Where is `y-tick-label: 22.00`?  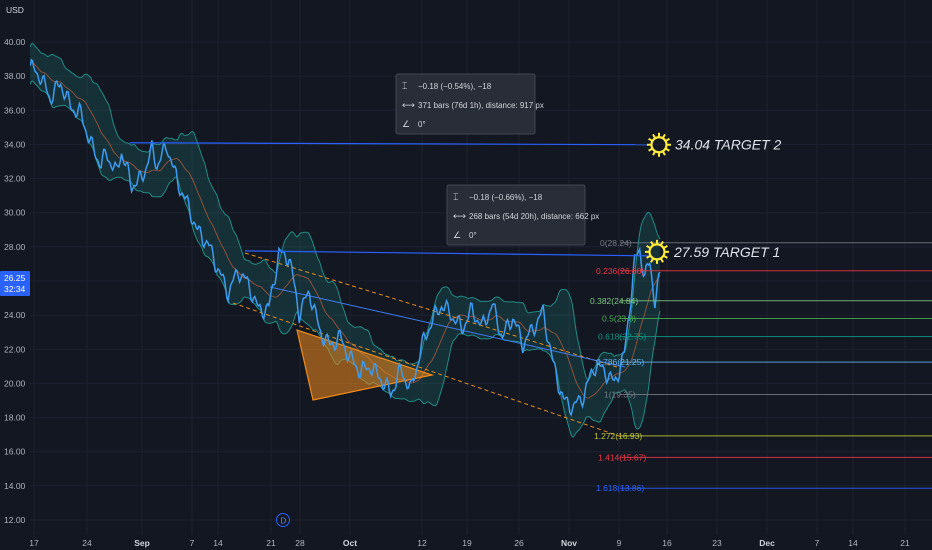 y-tick-label: 22.00 is located at coordinates (15, 349).